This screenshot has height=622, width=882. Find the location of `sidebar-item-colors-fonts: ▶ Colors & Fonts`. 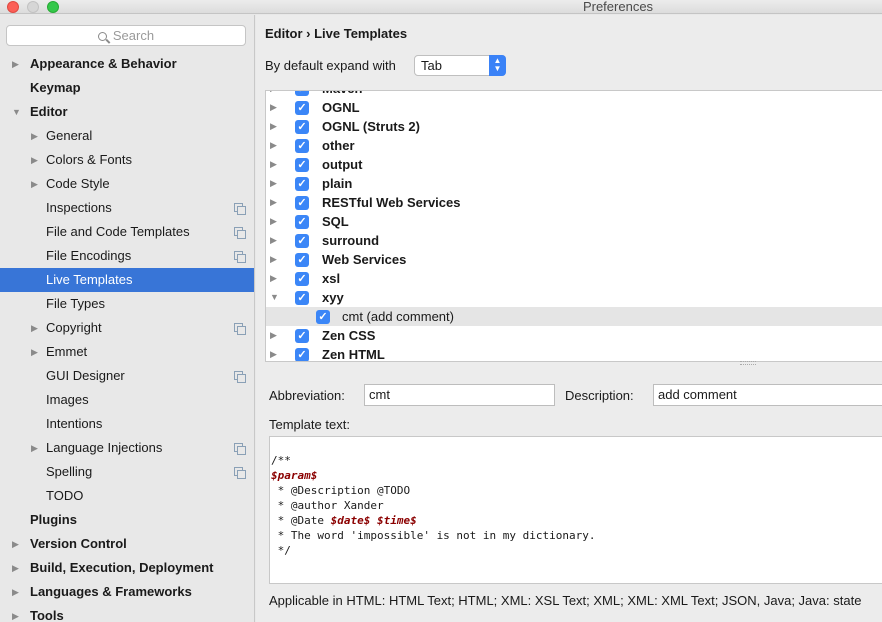

sidebar-item-colors-fonts: ▶ Colors & Fonts is located at coordinates (127, 160).